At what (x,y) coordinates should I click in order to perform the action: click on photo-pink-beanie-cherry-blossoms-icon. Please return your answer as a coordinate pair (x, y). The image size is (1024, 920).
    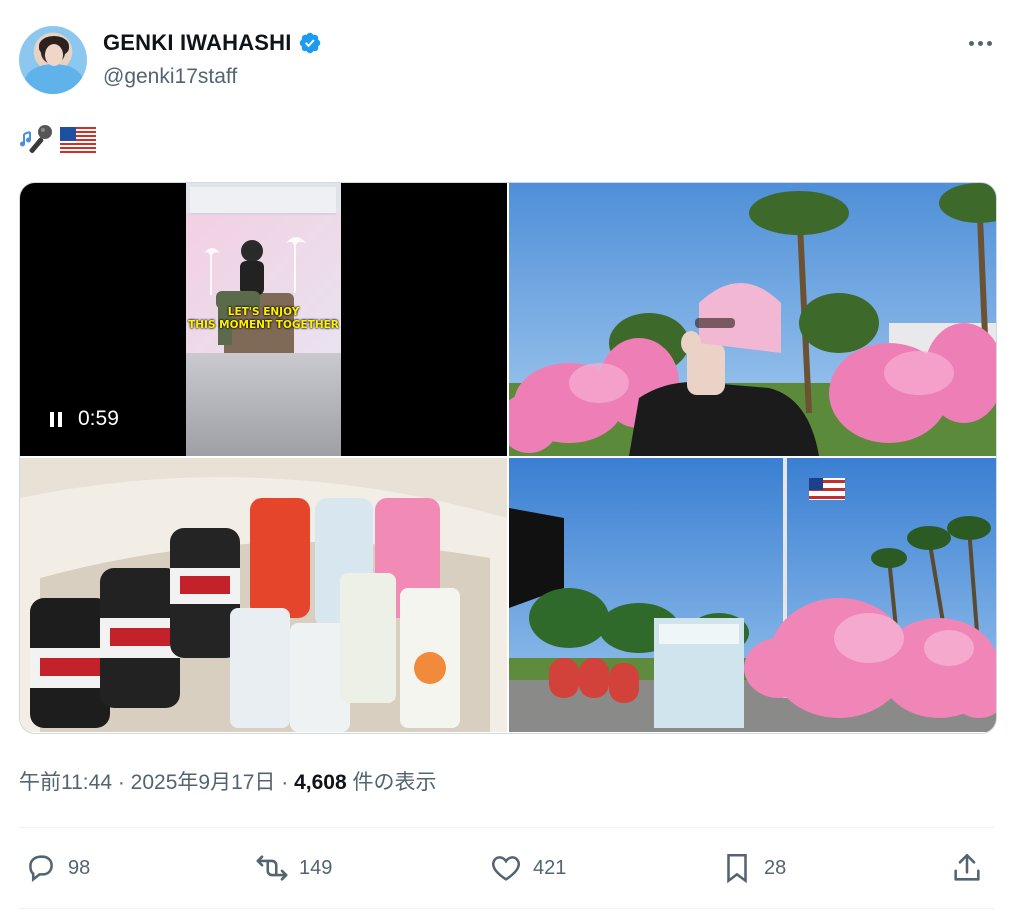
    Looking at the image, I should click on (752, 319).